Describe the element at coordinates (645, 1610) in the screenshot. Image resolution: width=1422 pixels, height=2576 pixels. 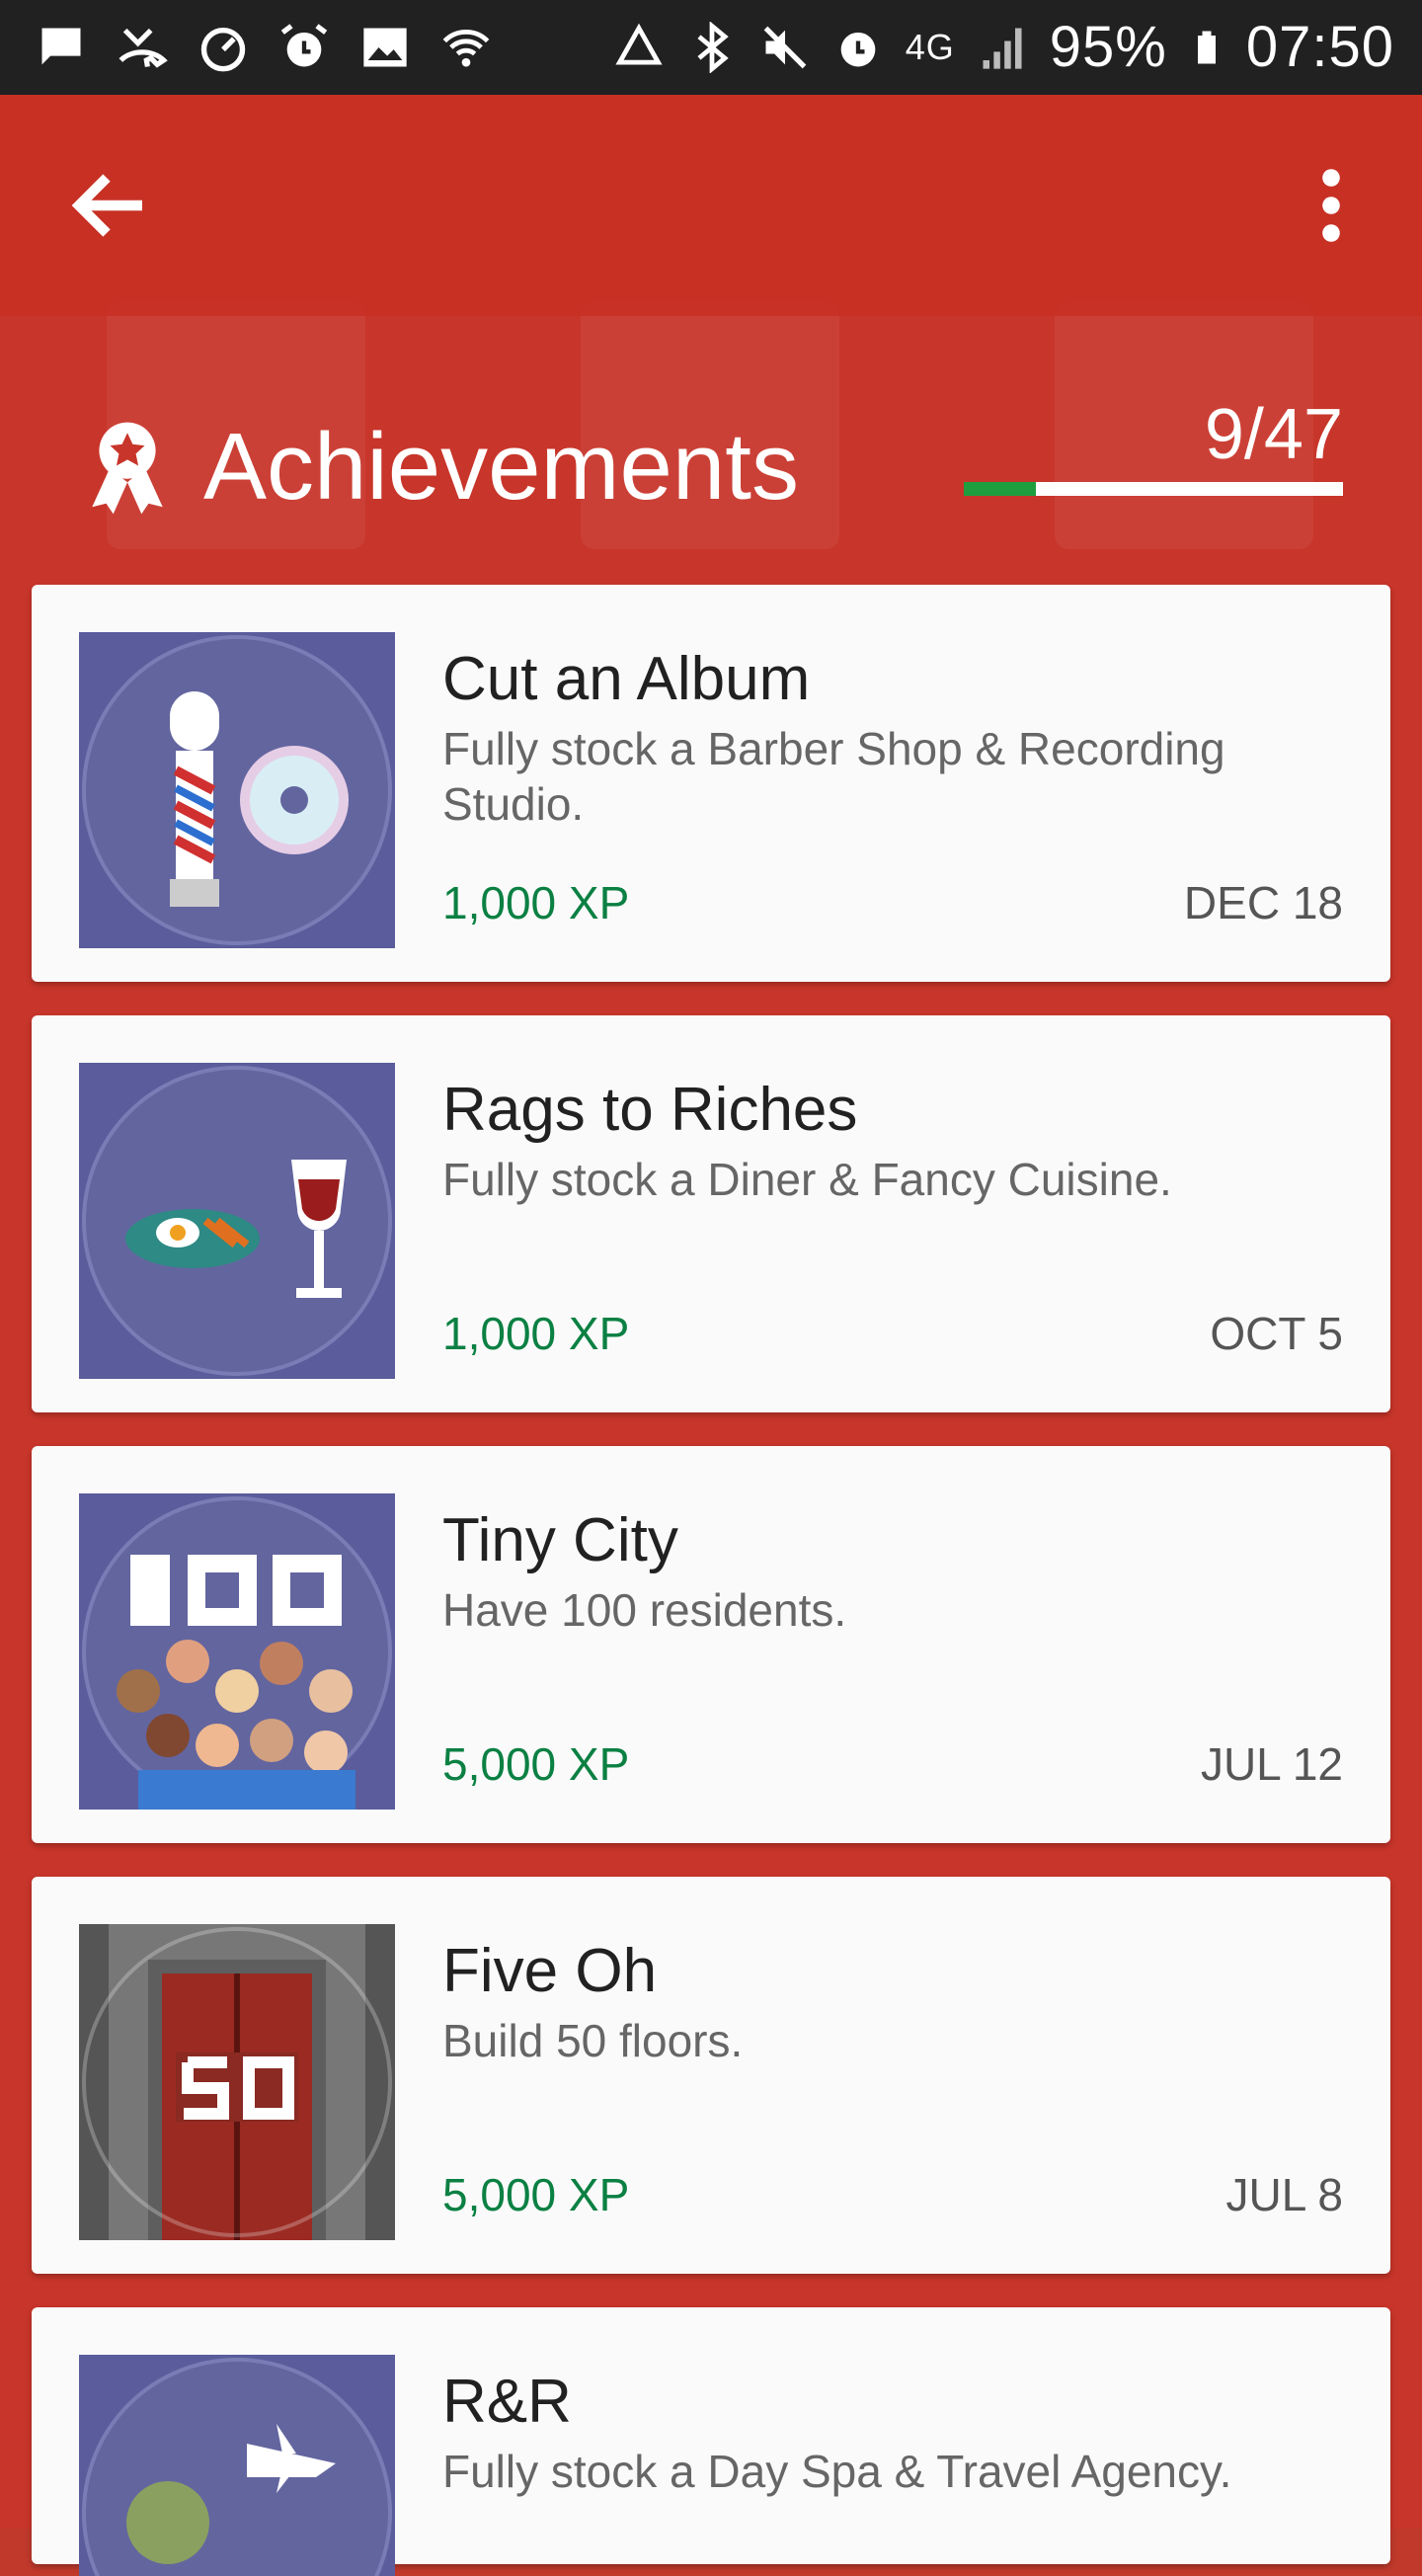
I see `achievement-description: Have 100 residents.` at that location.